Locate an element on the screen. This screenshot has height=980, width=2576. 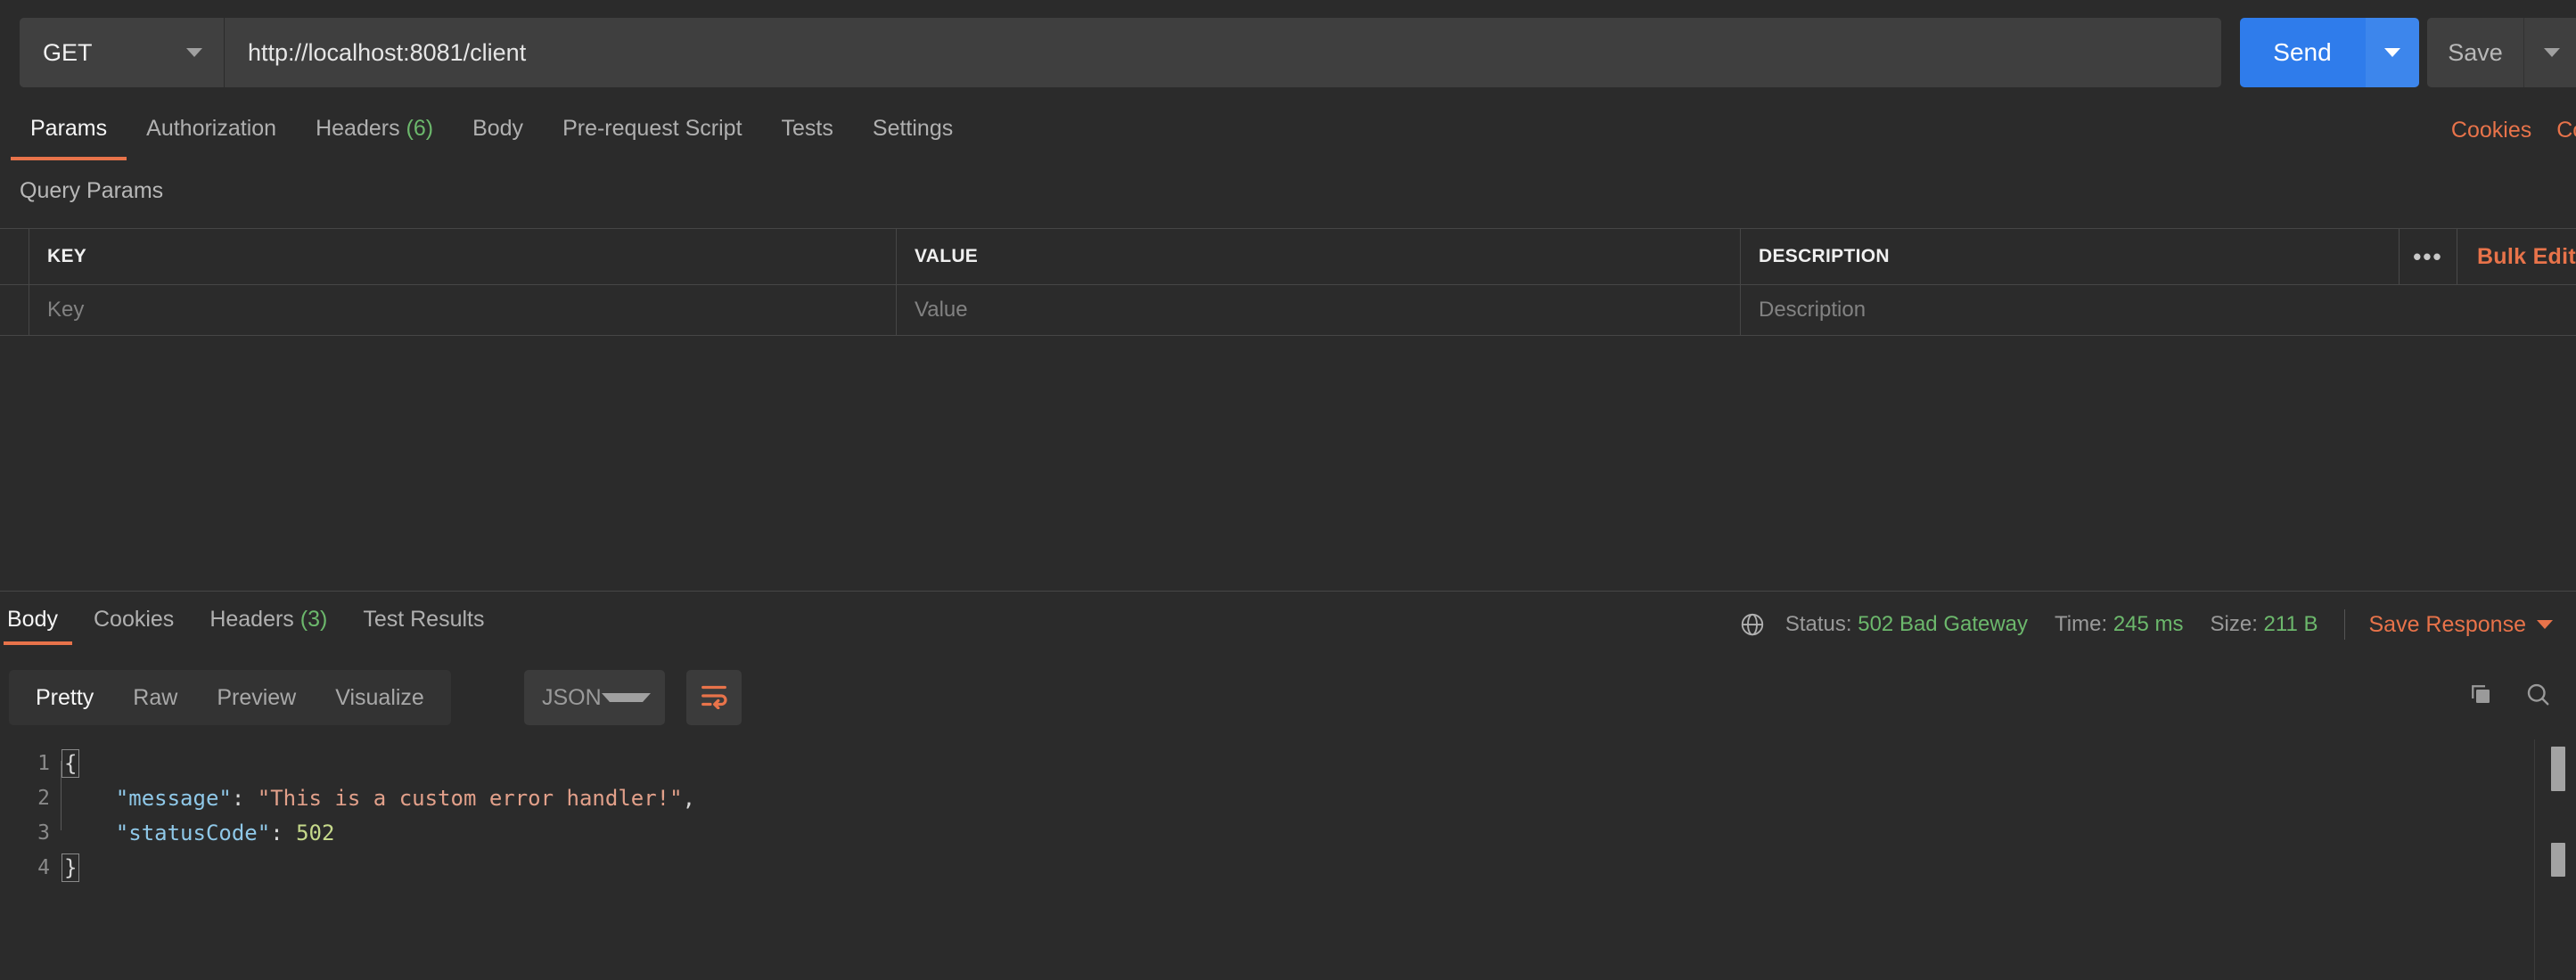
response-tab-body: Body is located at coordinates (38, 628).